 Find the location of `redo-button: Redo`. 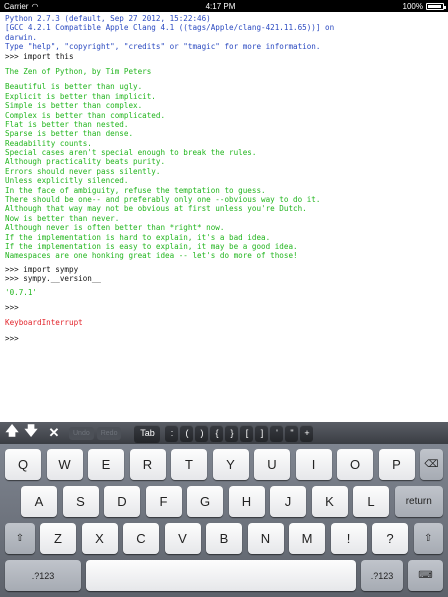

redo-button: Redo is located at coordinates (109, 433).